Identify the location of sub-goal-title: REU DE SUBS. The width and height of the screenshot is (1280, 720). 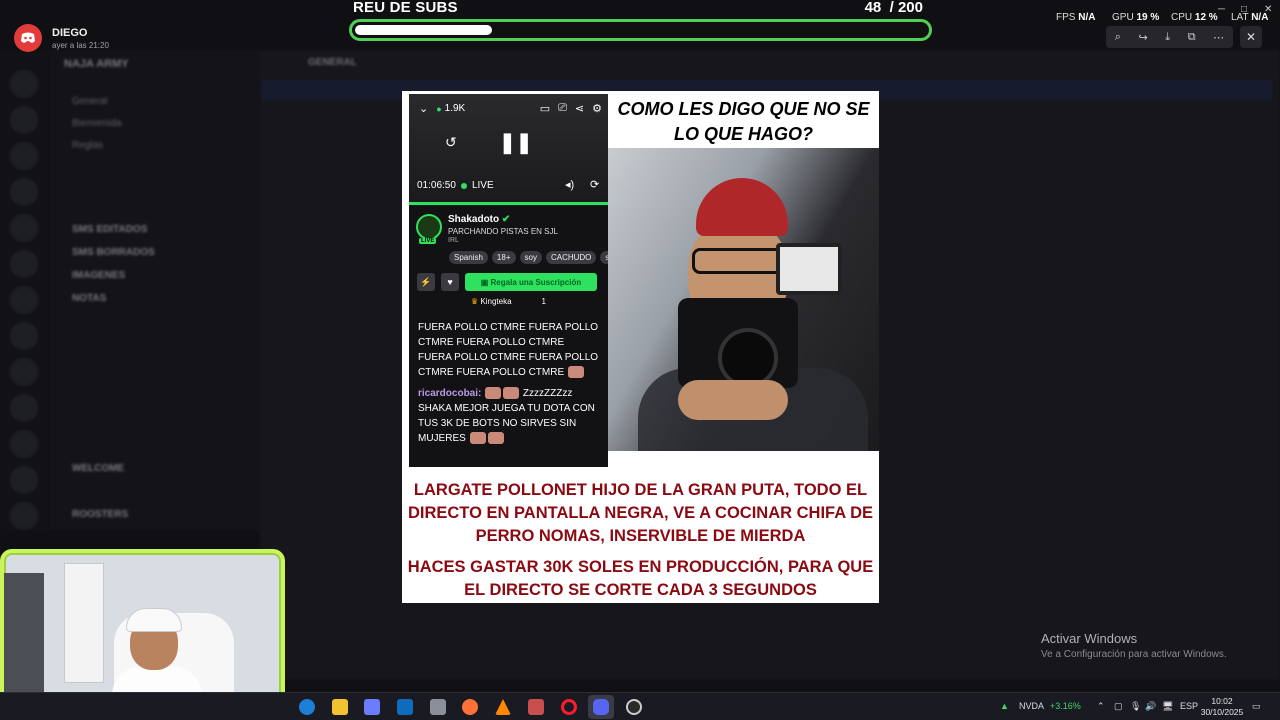
(405, 8).